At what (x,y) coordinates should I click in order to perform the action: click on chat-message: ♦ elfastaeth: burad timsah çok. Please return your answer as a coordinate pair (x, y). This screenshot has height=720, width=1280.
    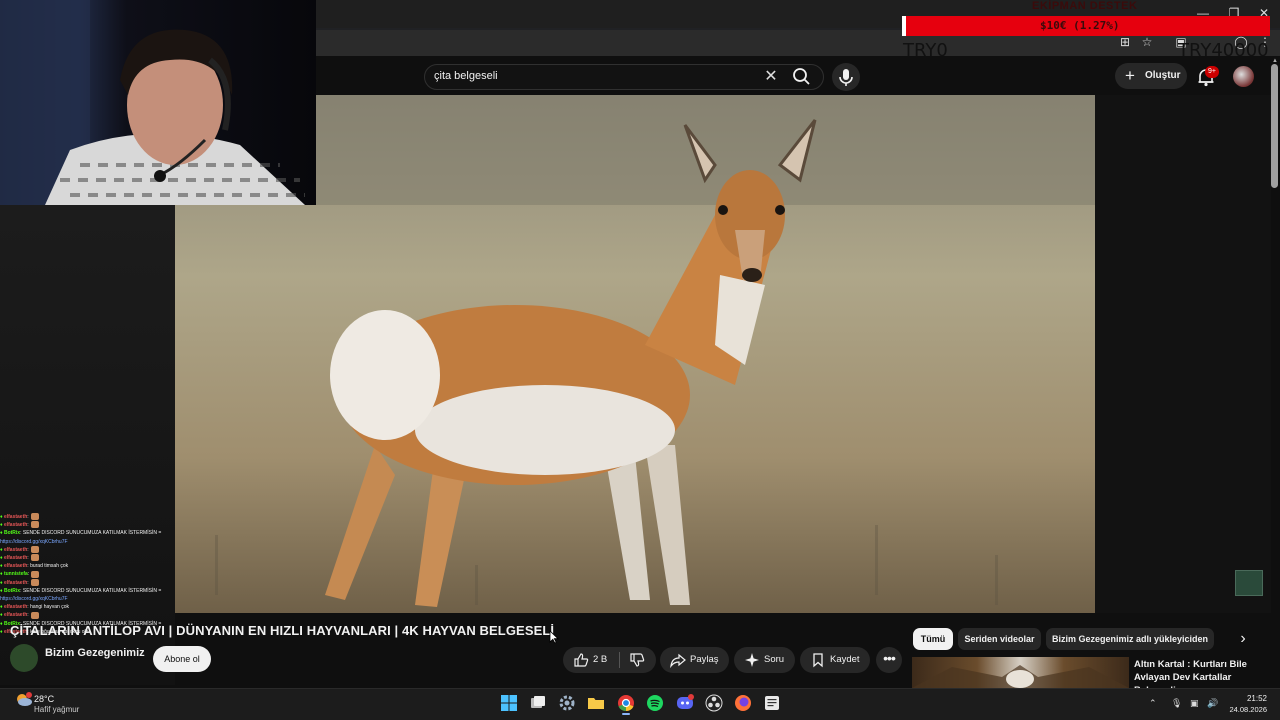
    Looking at the image, I should click on (89, 566).